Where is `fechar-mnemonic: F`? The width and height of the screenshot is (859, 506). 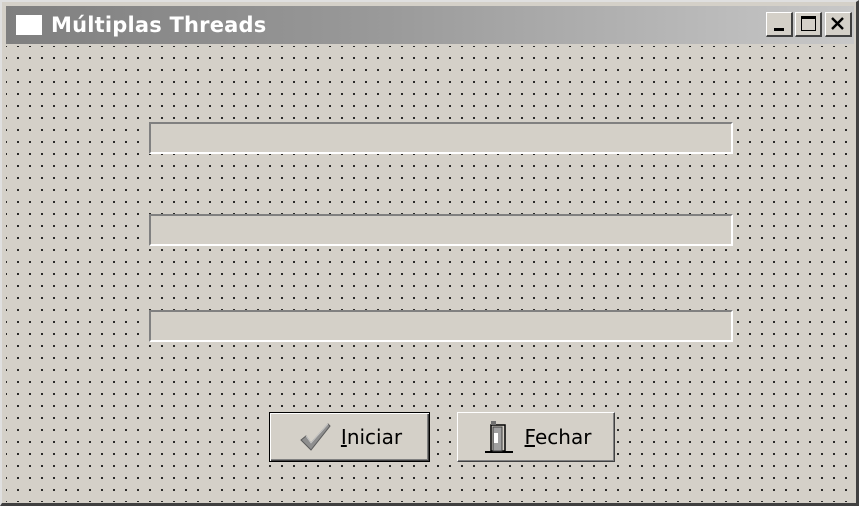
fechar-mnemonic: F is located at coordinates (529, 437).